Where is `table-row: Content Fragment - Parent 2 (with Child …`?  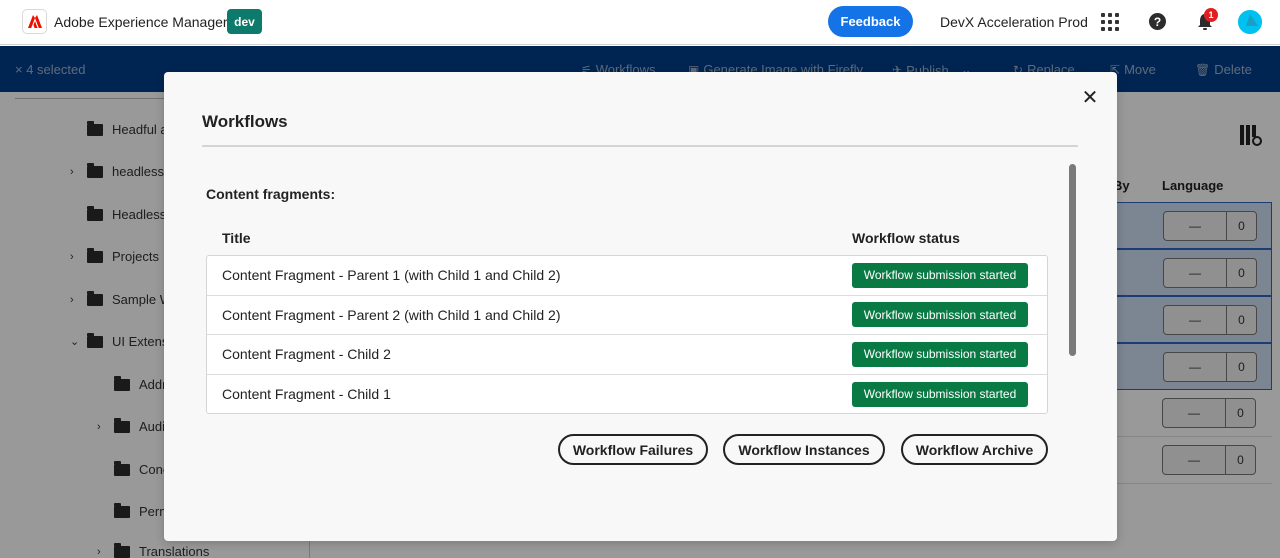
table-row: Content Fragment - Parent 2 (with Child … is located at coordinates (627, 315).